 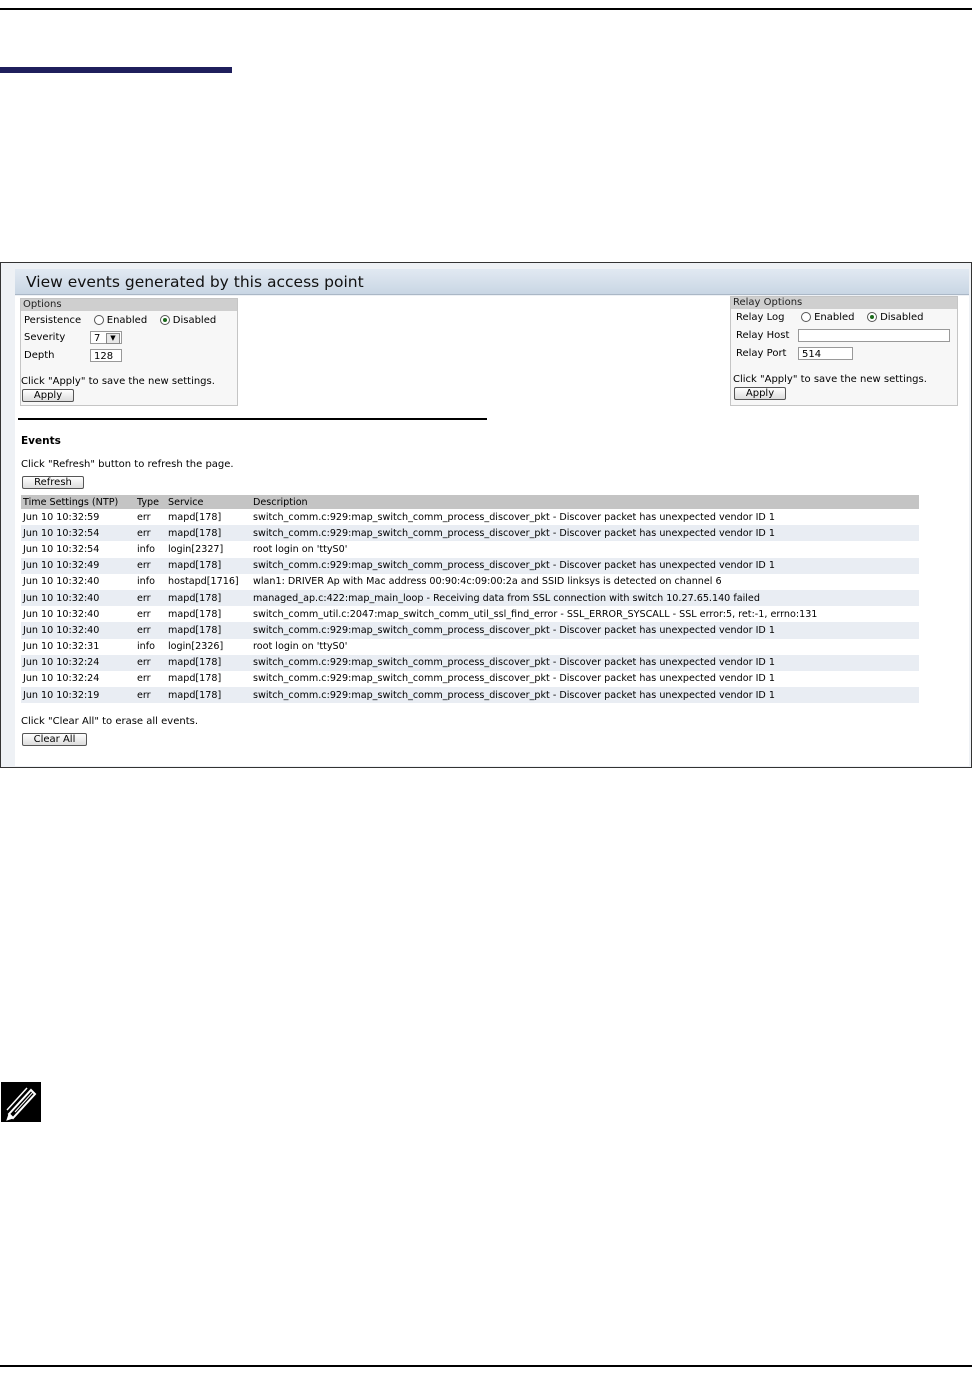 What do you see at coordinates (97, 338) in the screenshot?
I see `severity-value: 7` at bounding box center [97, 338].